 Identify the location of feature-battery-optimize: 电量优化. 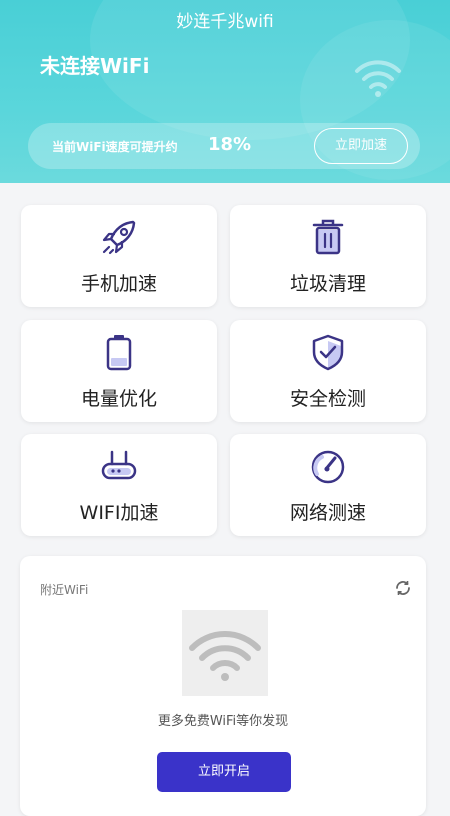
(119, 371).